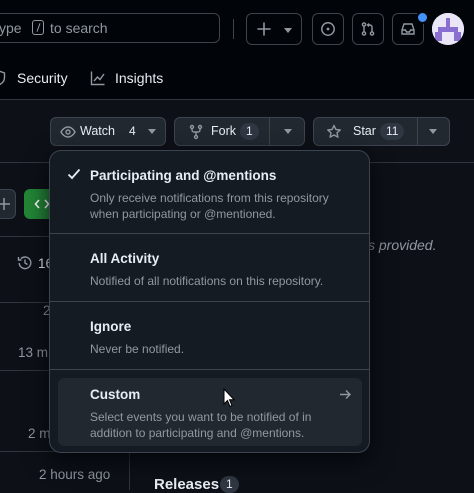 This screenshot has width=474, height=493. I want to click on repo-forked-icon, so click(196, 132).